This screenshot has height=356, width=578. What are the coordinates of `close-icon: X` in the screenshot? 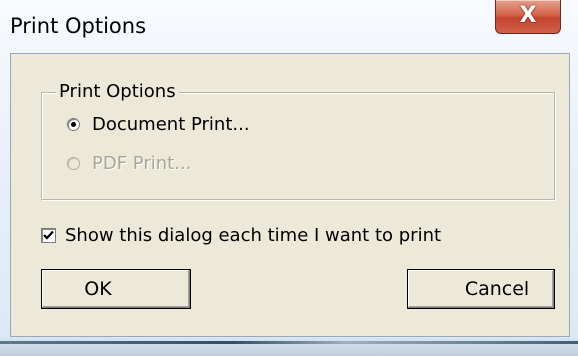 It's located at (528, 15).